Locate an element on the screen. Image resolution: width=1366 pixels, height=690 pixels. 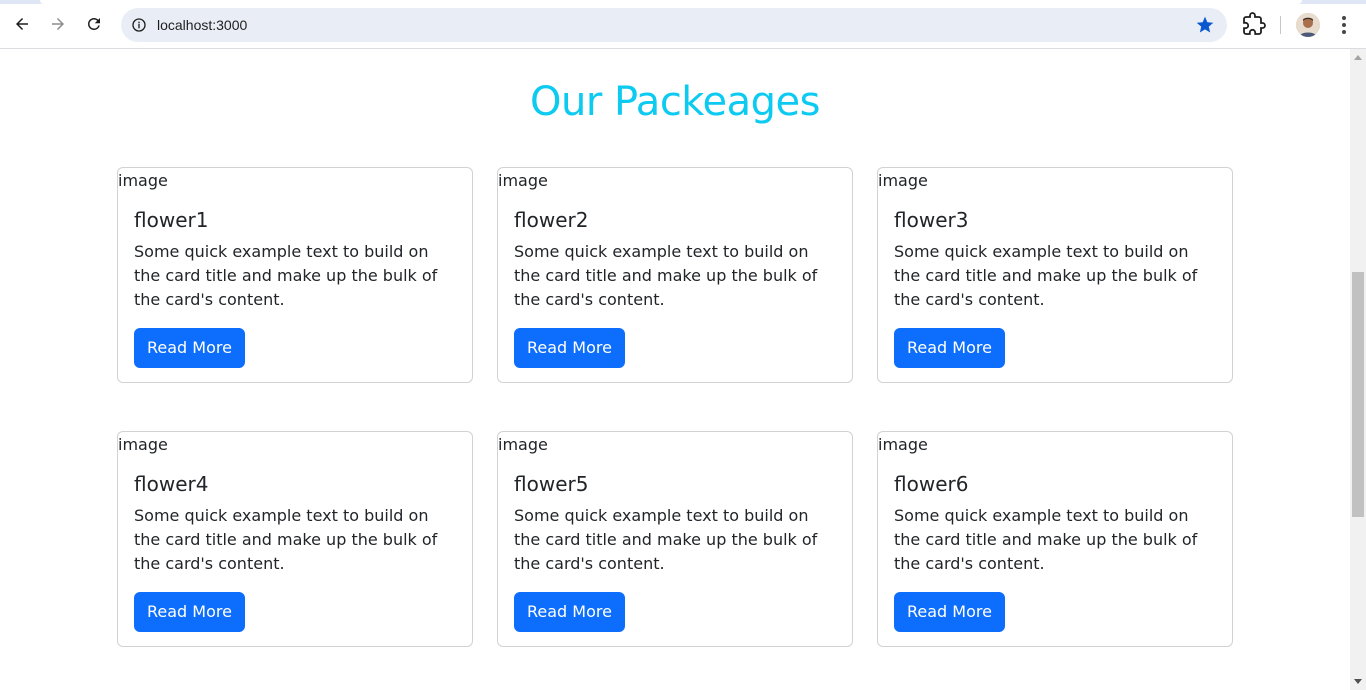
browser-menu-icon is located at coordinates (1344, 25).